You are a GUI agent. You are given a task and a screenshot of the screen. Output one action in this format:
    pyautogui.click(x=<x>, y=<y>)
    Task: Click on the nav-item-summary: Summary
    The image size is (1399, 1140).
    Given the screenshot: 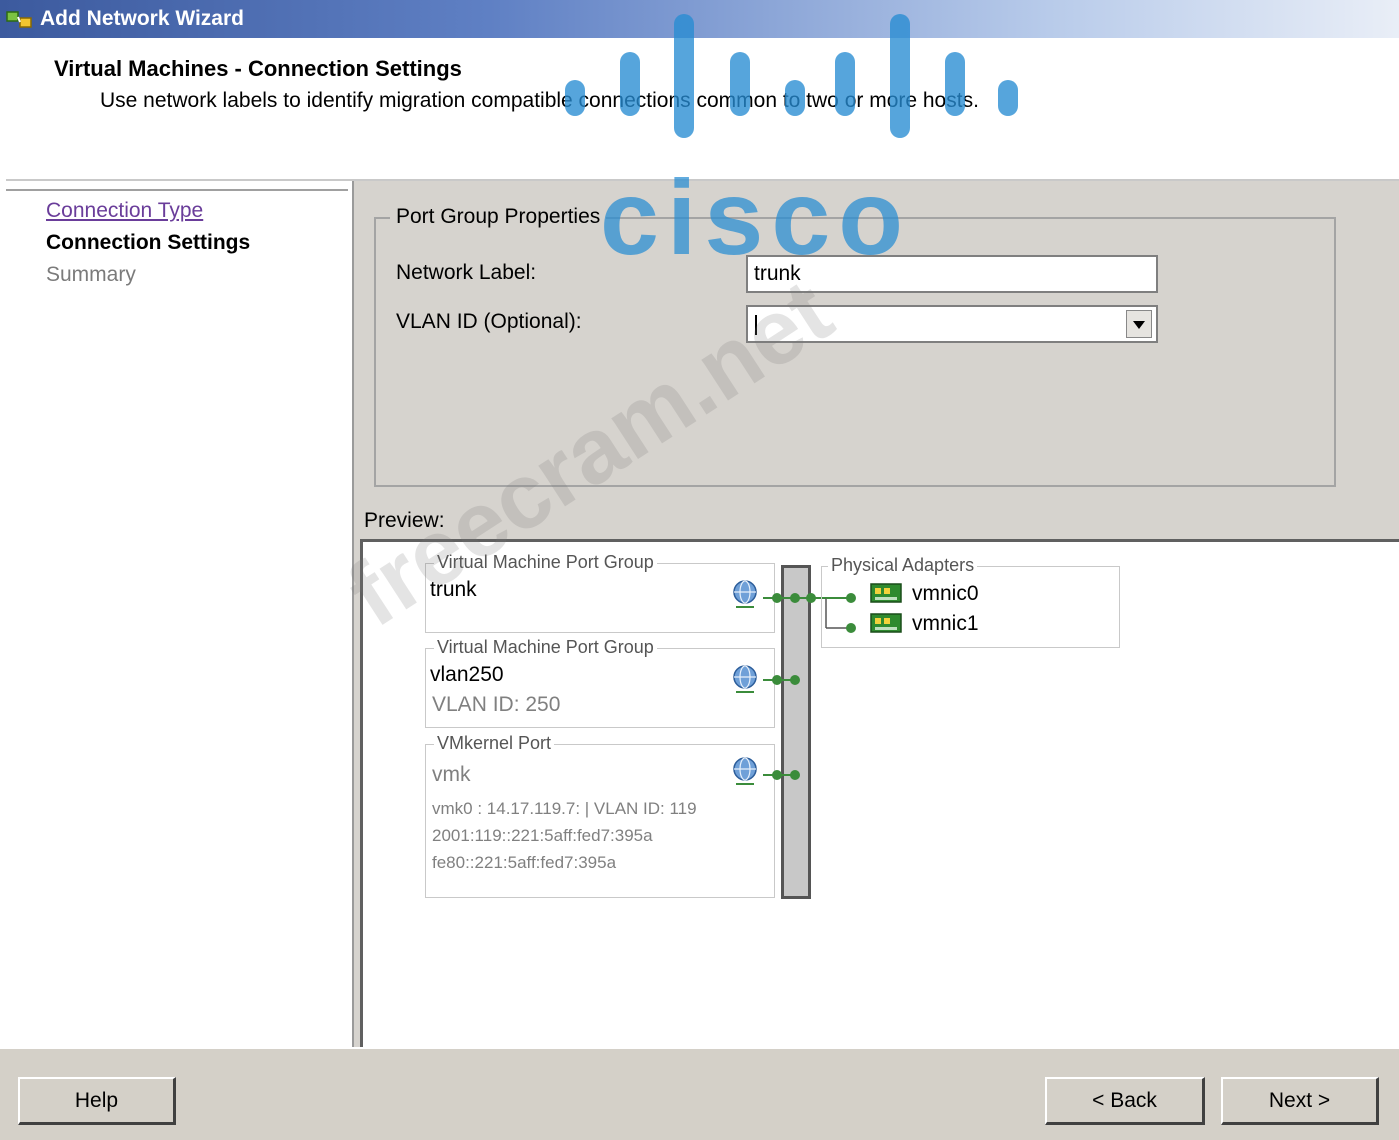 What is the action you would take?
    pyautogui.click(x=91, y=274)
    